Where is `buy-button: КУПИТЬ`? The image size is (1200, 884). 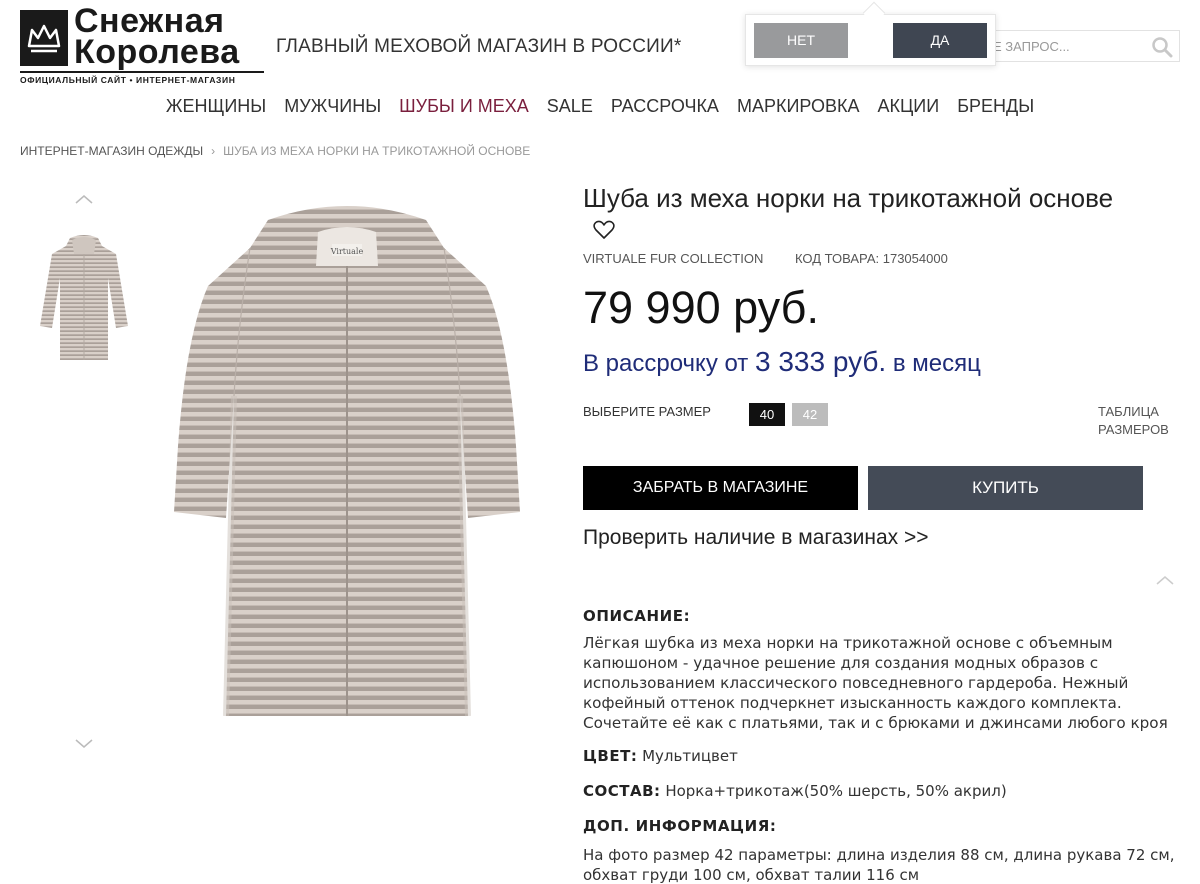
buy-button: КУПИТЬ is located at coordinates (1005, 488).